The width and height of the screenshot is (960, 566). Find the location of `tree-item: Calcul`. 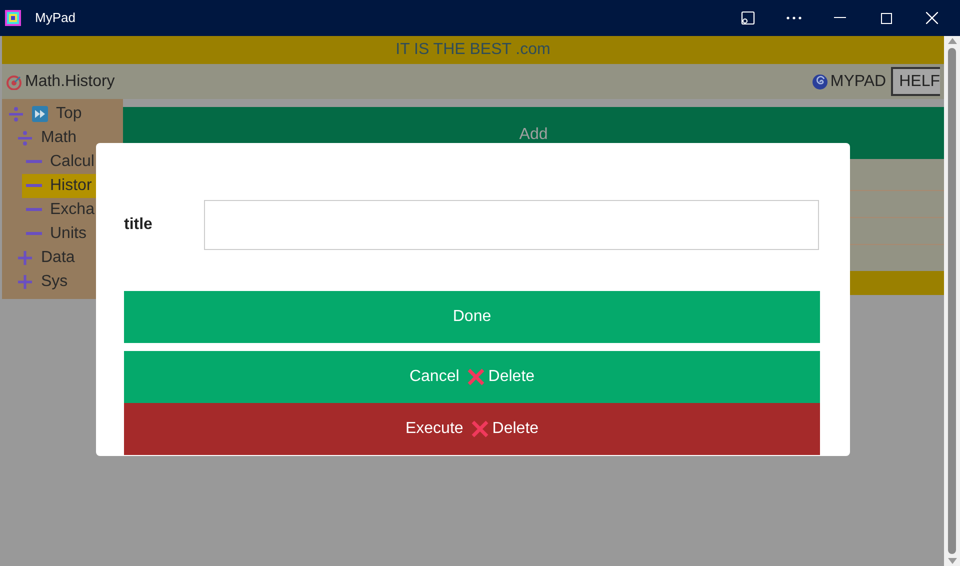

tree-item: Calcul is located at coordinates (72, 162).